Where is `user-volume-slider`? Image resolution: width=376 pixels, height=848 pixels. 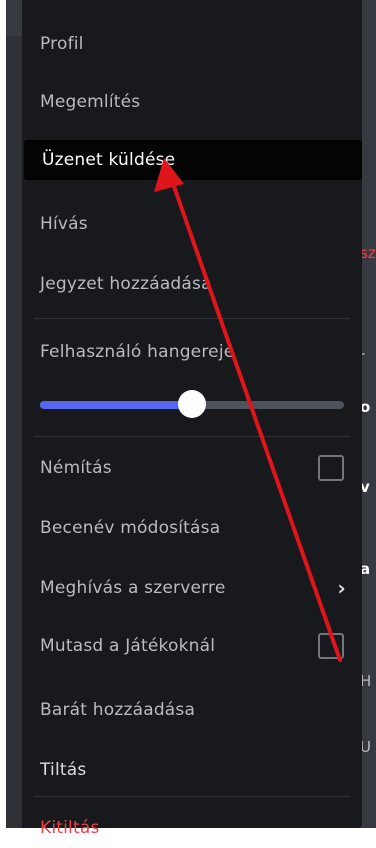 user-volume-slider is located at coordinates (192, 404).